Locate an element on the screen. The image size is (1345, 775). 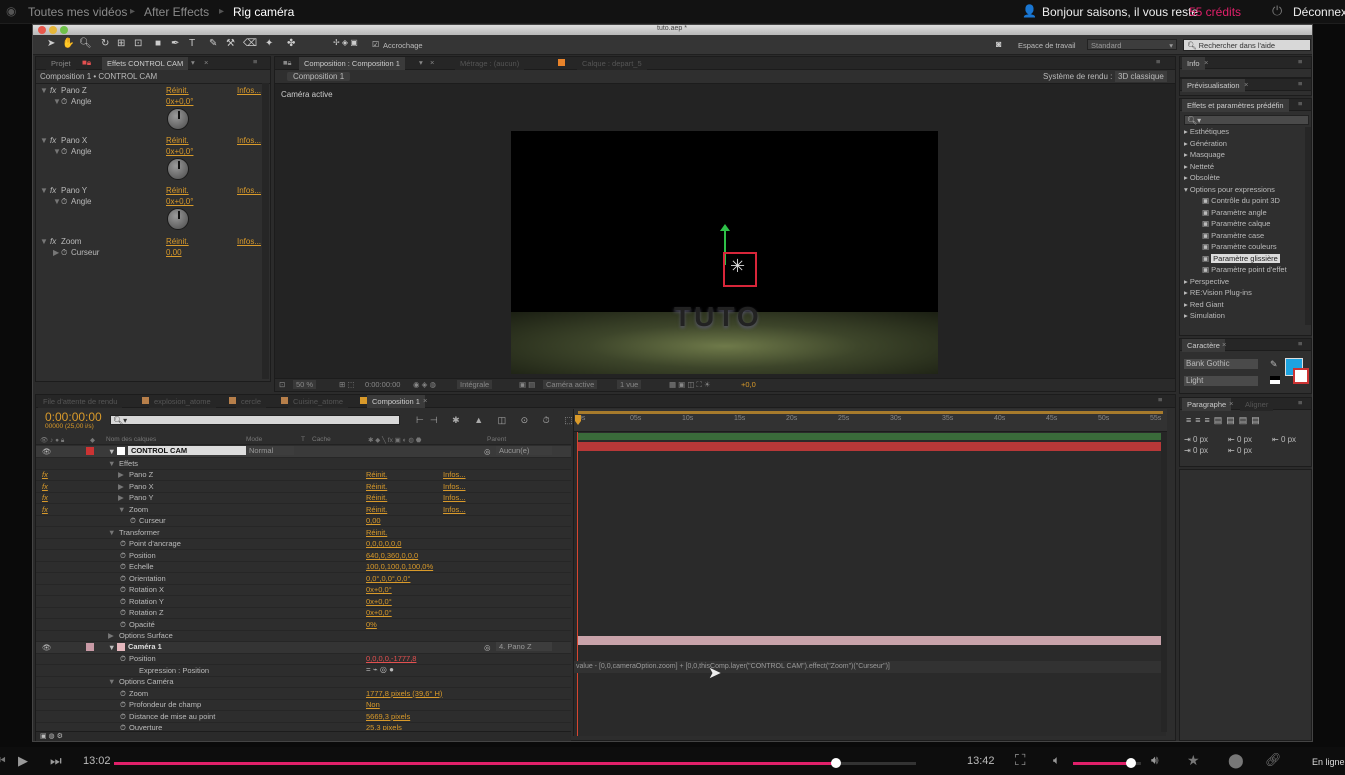
indent-left-field: ⇥ 0 px is located at coordinates (1196, 439).